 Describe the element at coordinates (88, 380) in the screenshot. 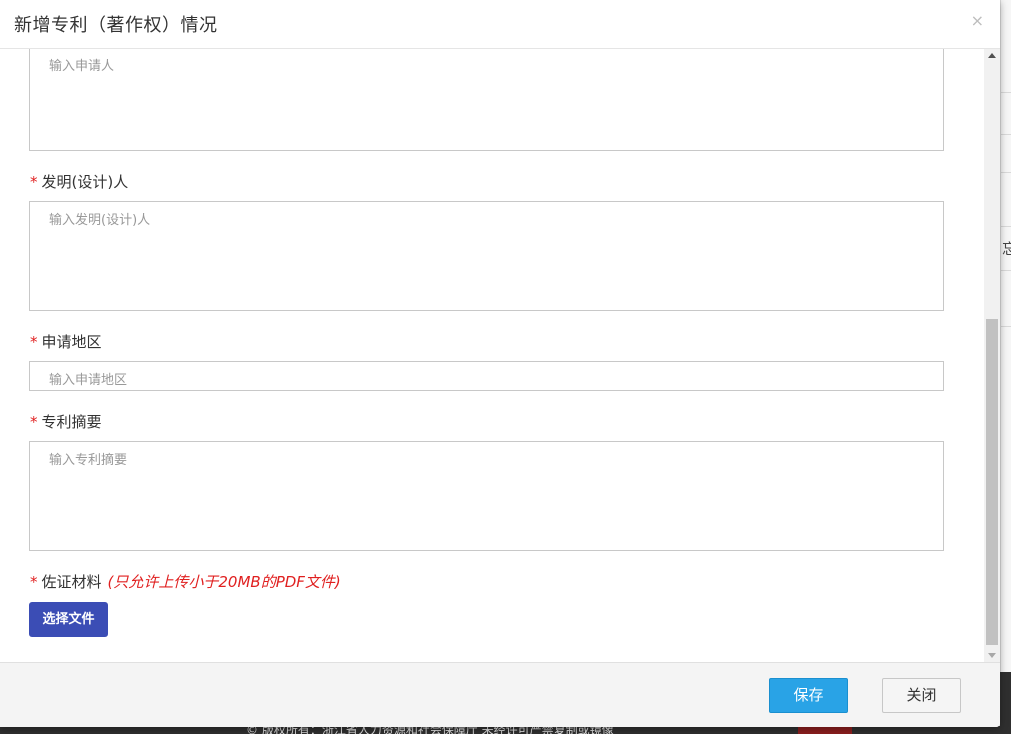

I see `region-placeholder: 输入申请地区` at that location.